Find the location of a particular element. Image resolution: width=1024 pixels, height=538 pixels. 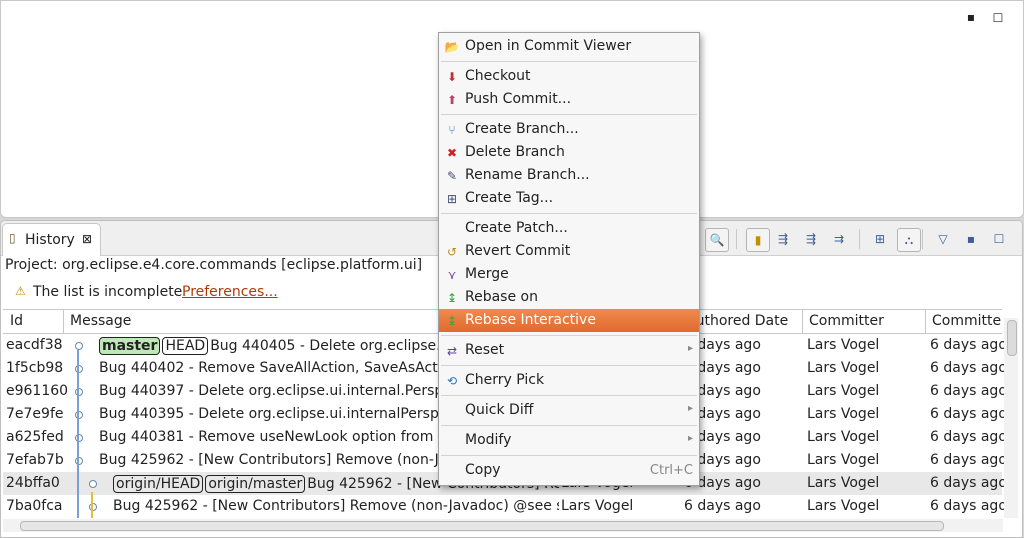

commit-id: 7efab7b is located at coordinates (35, 460).